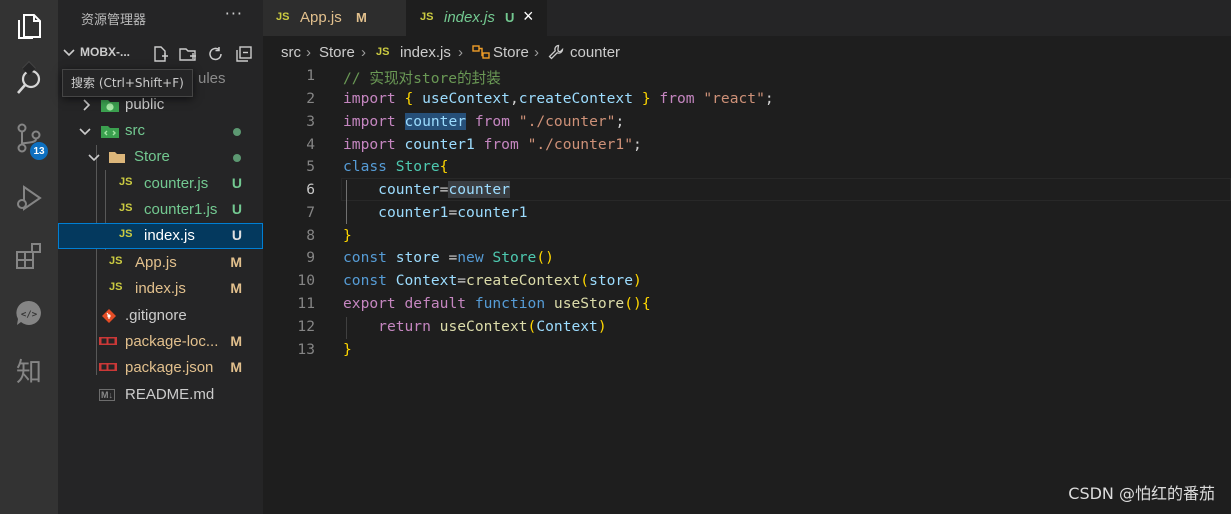 This screenshot has width=1231, height=514. I want to click on activity-bar: 13 </> 知, so click(29, 257).